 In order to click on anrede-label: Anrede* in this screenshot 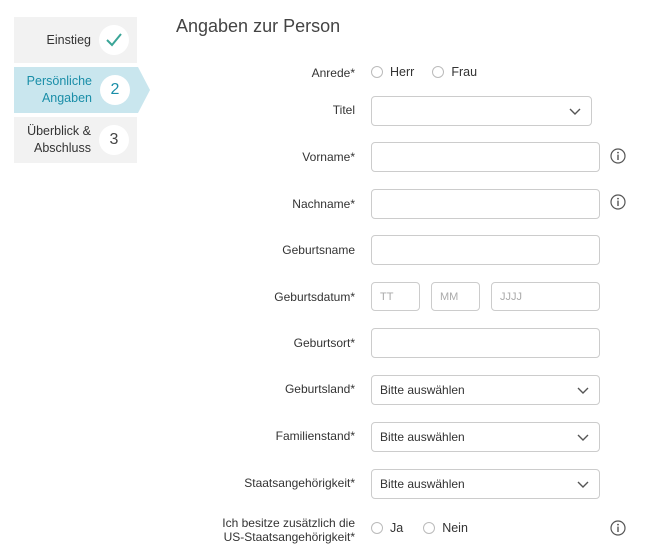, I will do `click(333, 73)`.